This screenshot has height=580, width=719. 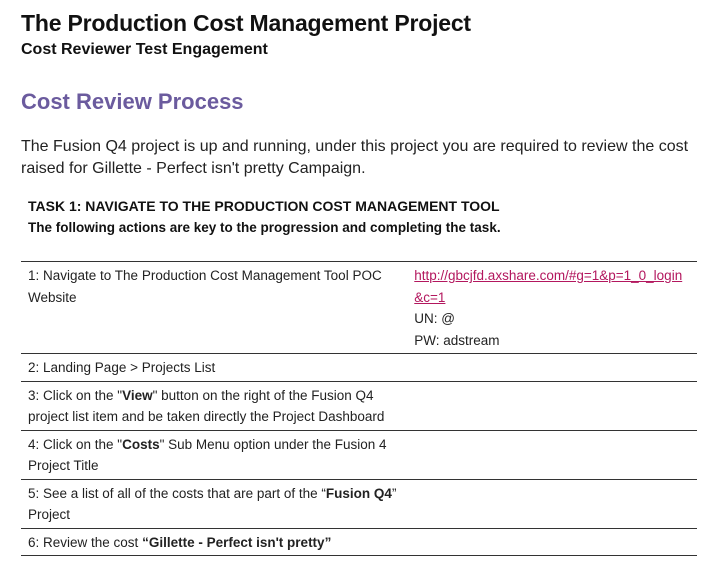 What do you see at coordinates (359, 367) in the screenshot?
I see `table-row: 2: Landing Page > Projects List` at bounding box center [359, 367].